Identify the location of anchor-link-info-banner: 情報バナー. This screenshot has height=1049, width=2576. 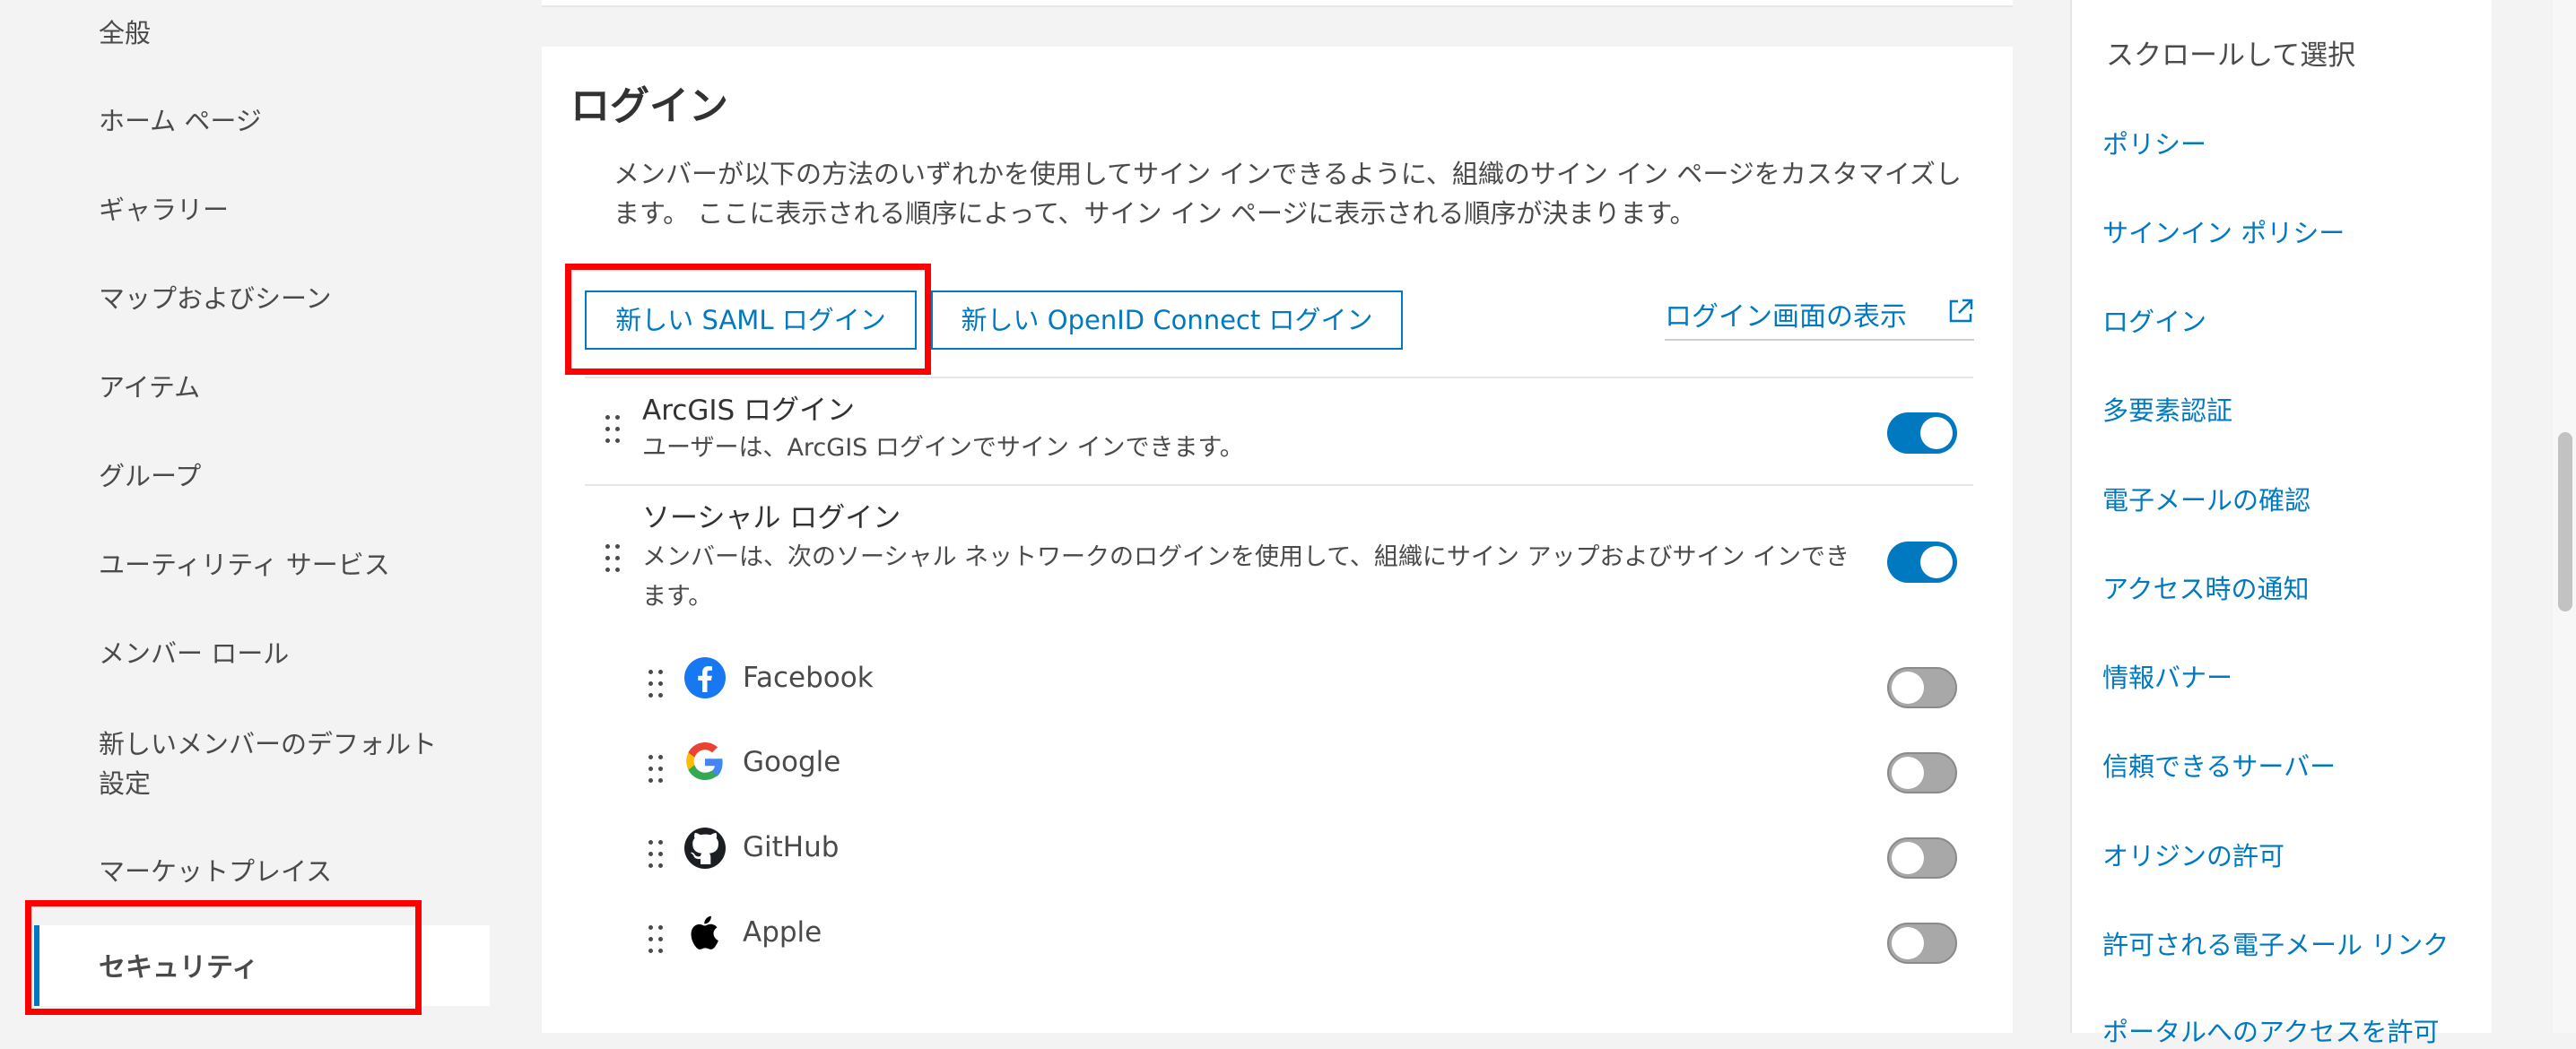
(2167, 676).